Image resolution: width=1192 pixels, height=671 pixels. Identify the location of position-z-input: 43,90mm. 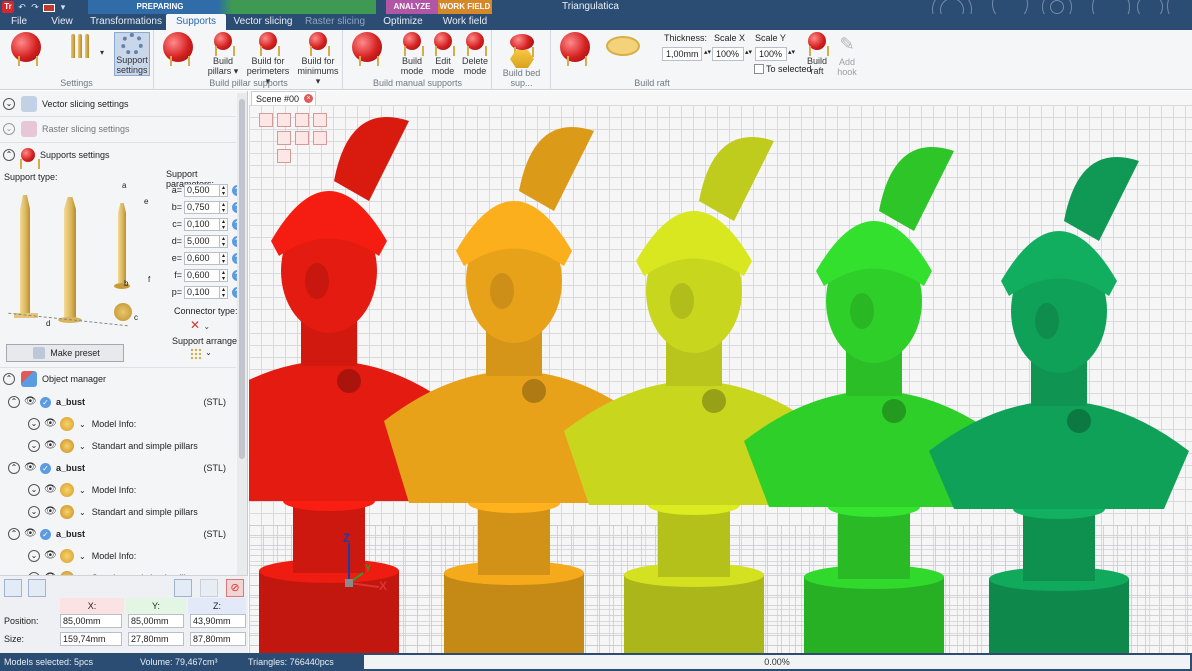
(218, 621).